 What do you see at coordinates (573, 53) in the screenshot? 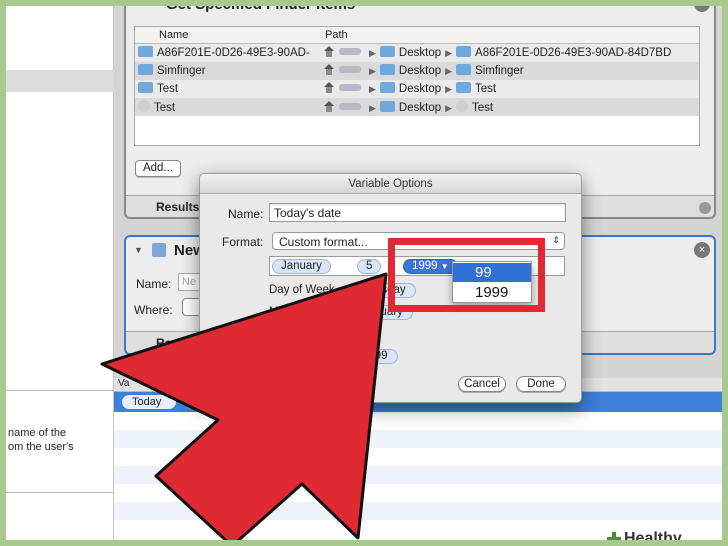
I see `row-path-2: A86F201E-0D26-49E3-90AD-84D7BD` at bounding box center [573, 53].